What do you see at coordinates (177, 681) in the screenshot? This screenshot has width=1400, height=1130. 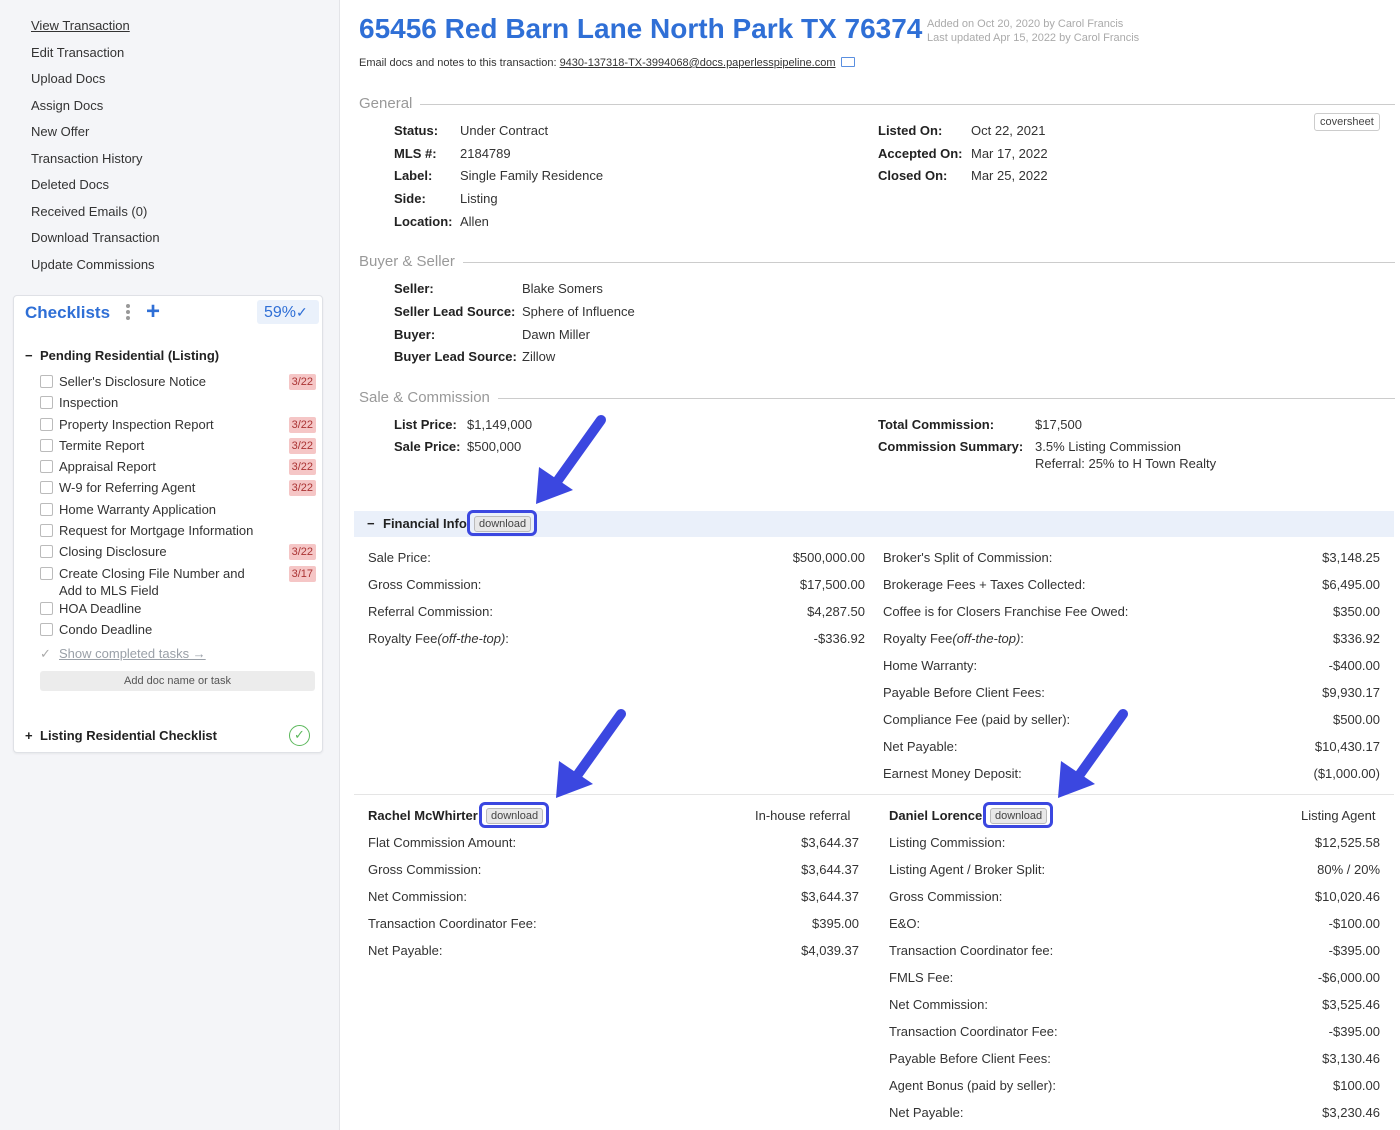 I see `add-doc-input: Add doc name or task` at bounding box center [177, 681].